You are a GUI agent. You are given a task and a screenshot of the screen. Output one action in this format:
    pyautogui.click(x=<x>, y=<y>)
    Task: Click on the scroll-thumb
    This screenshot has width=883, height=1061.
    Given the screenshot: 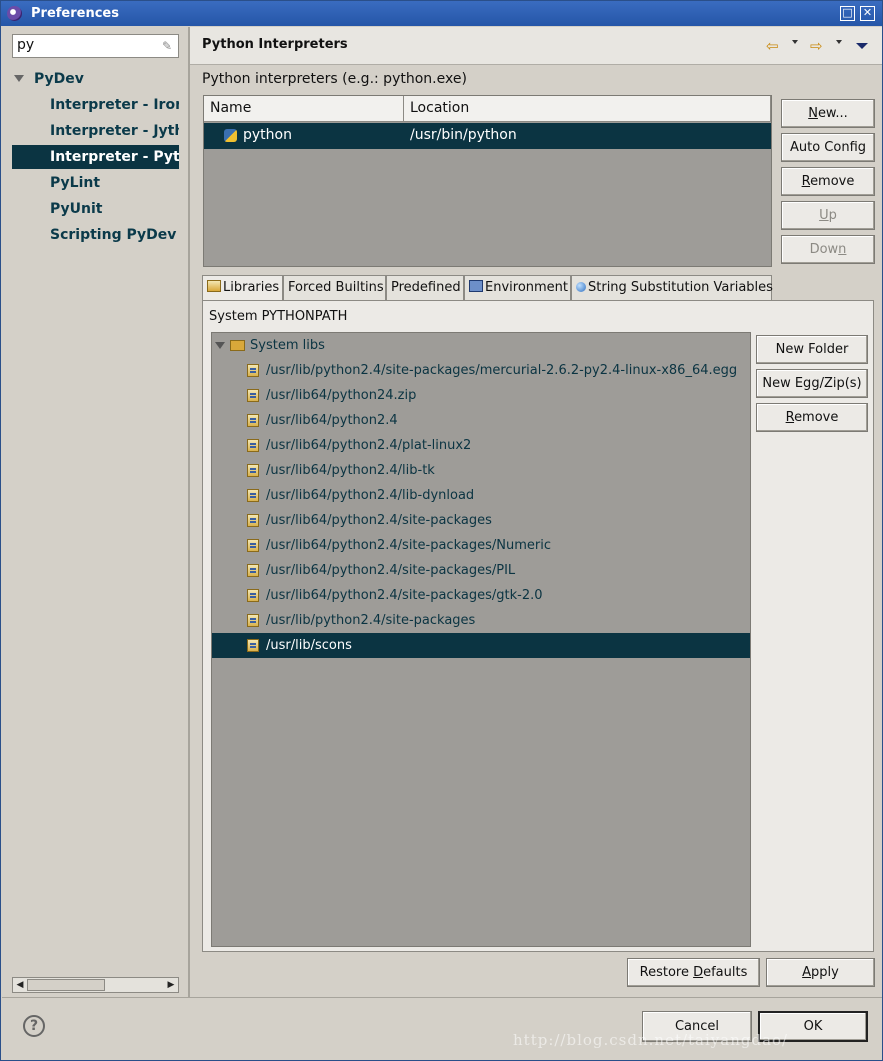 What is the action you would take?
    pyautogui.click(x=66, y=985)
    